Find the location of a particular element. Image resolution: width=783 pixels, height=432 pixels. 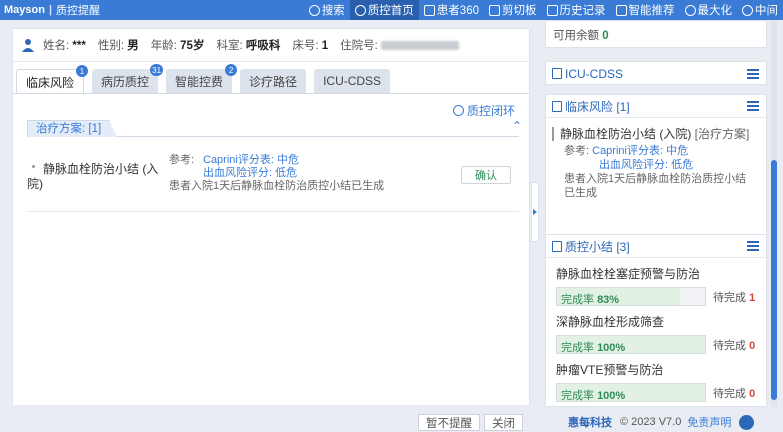

footer-logo: 惠每科技 is located at coordinates (590, 423).